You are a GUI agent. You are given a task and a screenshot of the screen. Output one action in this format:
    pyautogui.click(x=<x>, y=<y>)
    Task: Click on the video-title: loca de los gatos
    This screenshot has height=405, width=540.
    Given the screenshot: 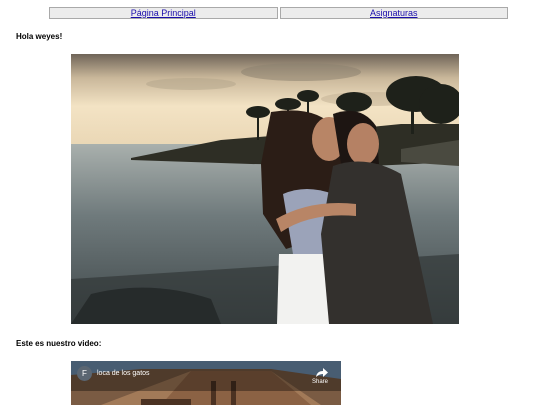 What is the action you would take?
    pyautogui.click(x=123, y=373)
    